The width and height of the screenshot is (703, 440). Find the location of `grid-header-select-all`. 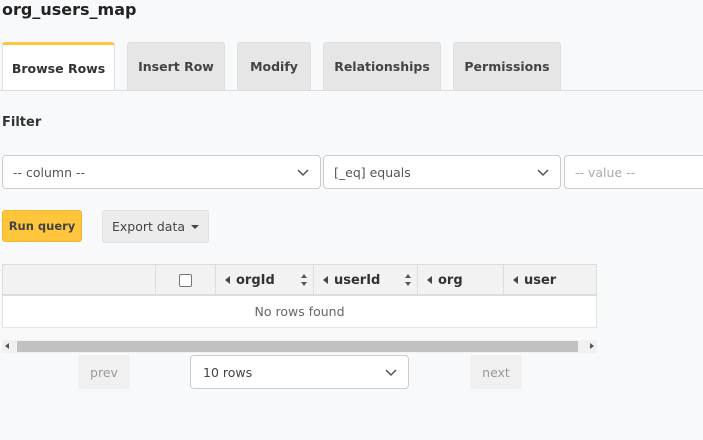

grid-header-select-all is located at coordinates (185, 280).